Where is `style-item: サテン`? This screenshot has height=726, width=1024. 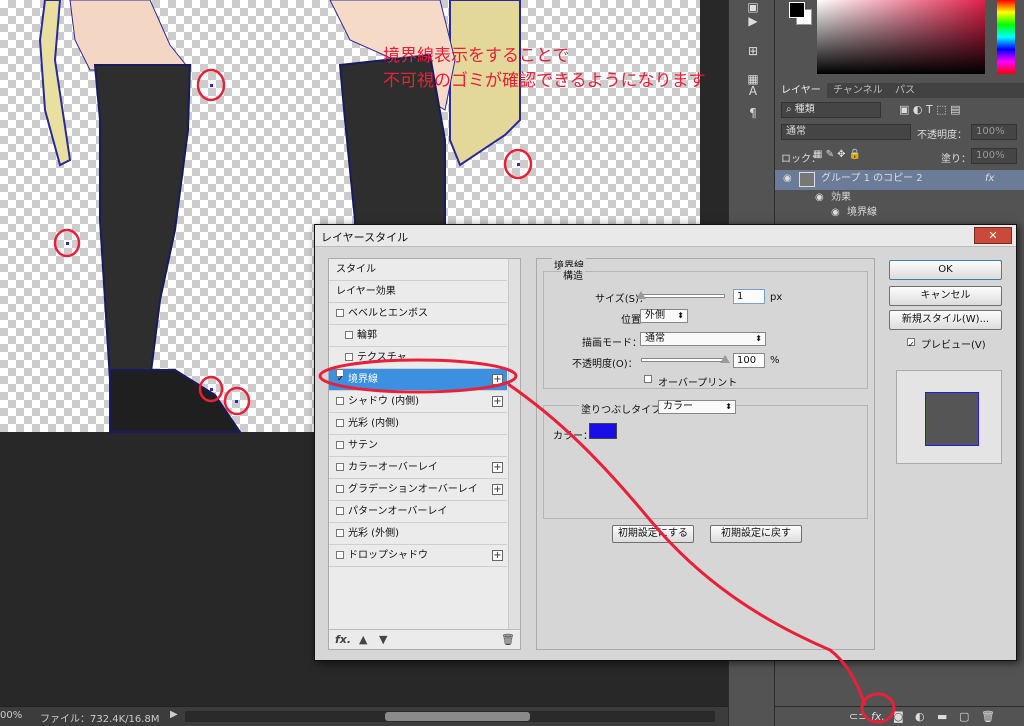 style-item: サテン is located at coordinates (418, 446).